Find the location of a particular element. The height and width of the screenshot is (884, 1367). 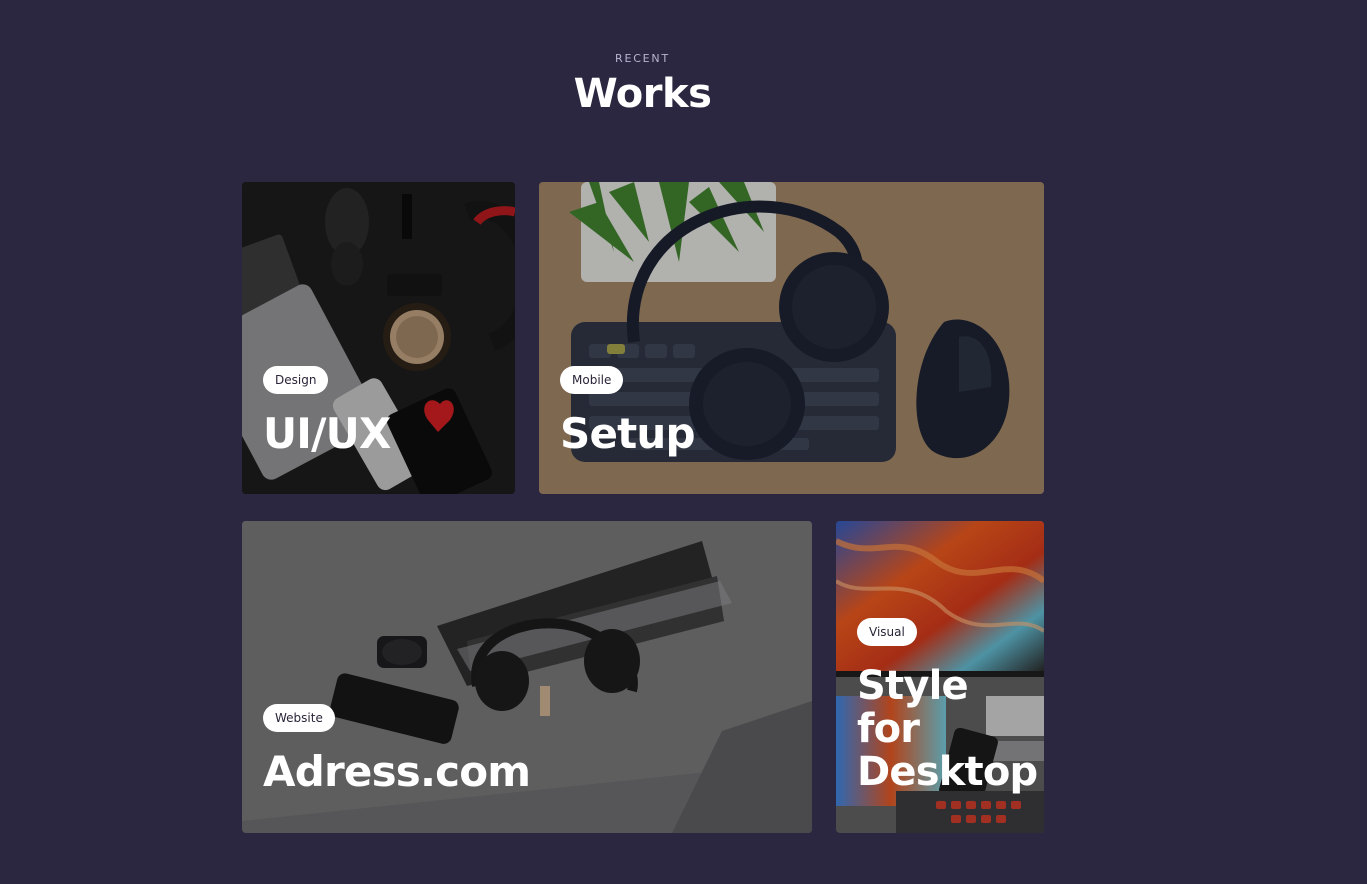

work-card-website: Website Adress.com is located at coordinates (527, 677).